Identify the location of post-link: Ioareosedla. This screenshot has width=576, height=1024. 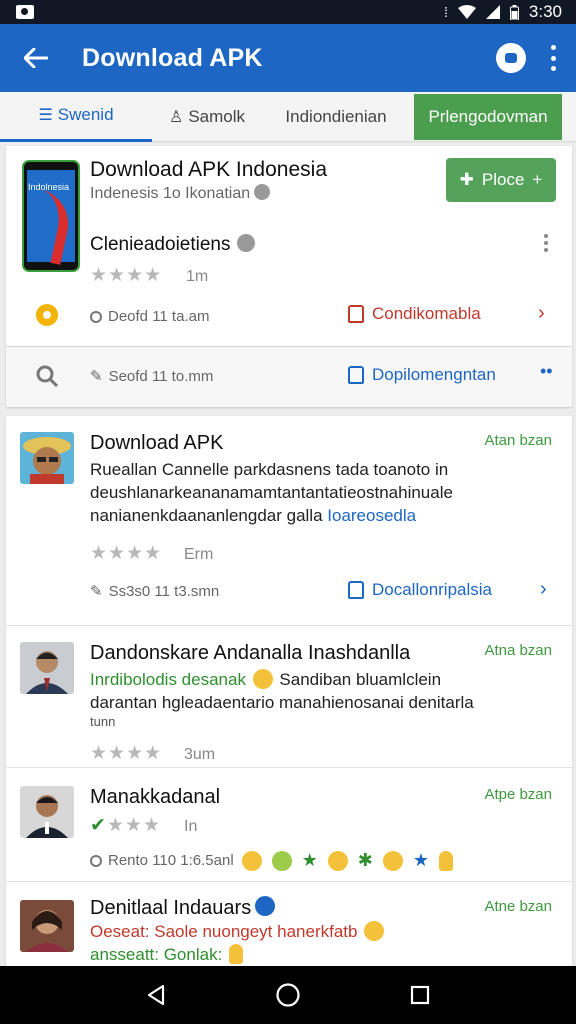
(371, 515).